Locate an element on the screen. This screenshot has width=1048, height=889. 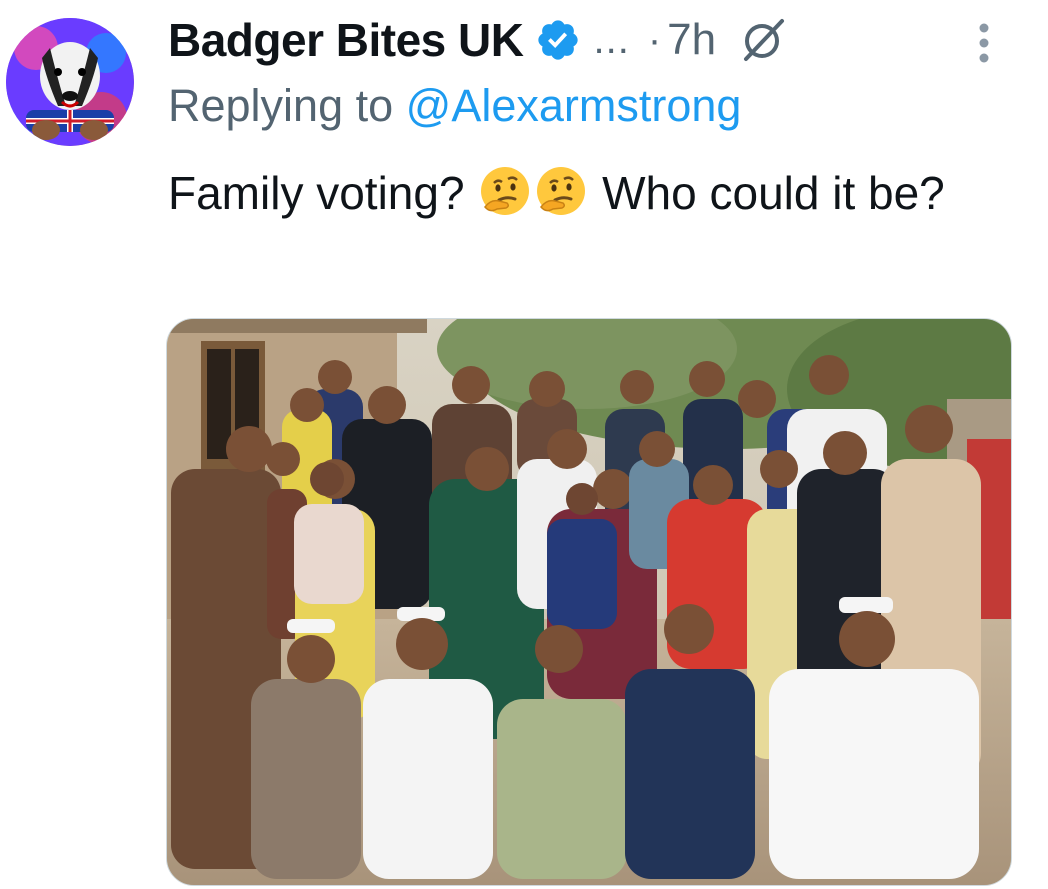
tweet-header: Badger Bites UK ... · 7h is located at coordinates (478, 40).